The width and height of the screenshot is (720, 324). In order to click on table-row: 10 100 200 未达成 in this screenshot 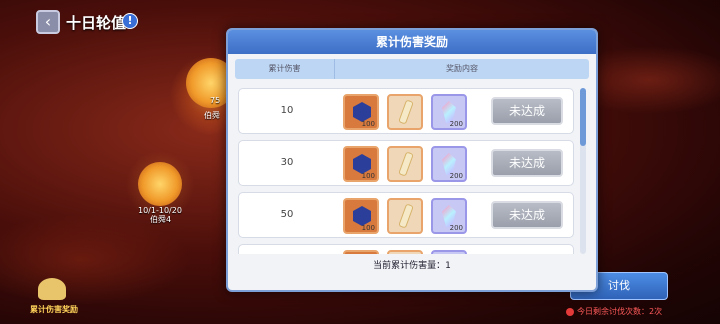, I will do `click(406, 111)`.